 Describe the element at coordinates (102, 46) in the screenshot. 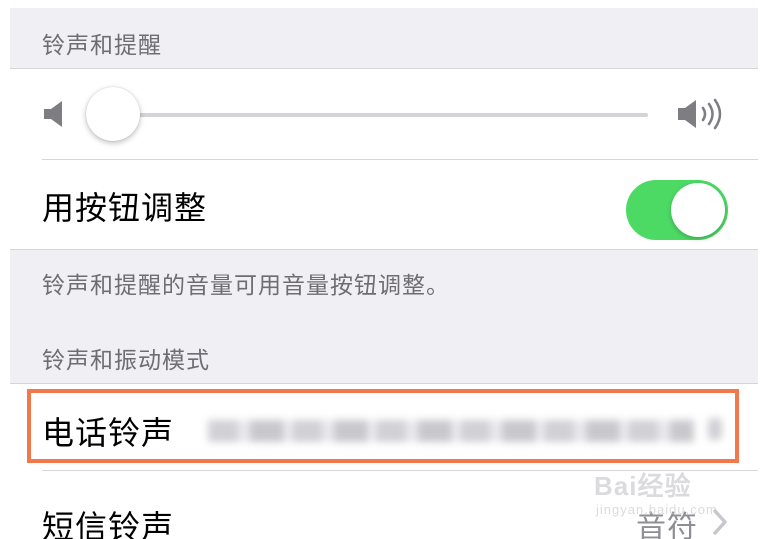

I see `ringer-section-header-text: 铃声和提醒` at that location.